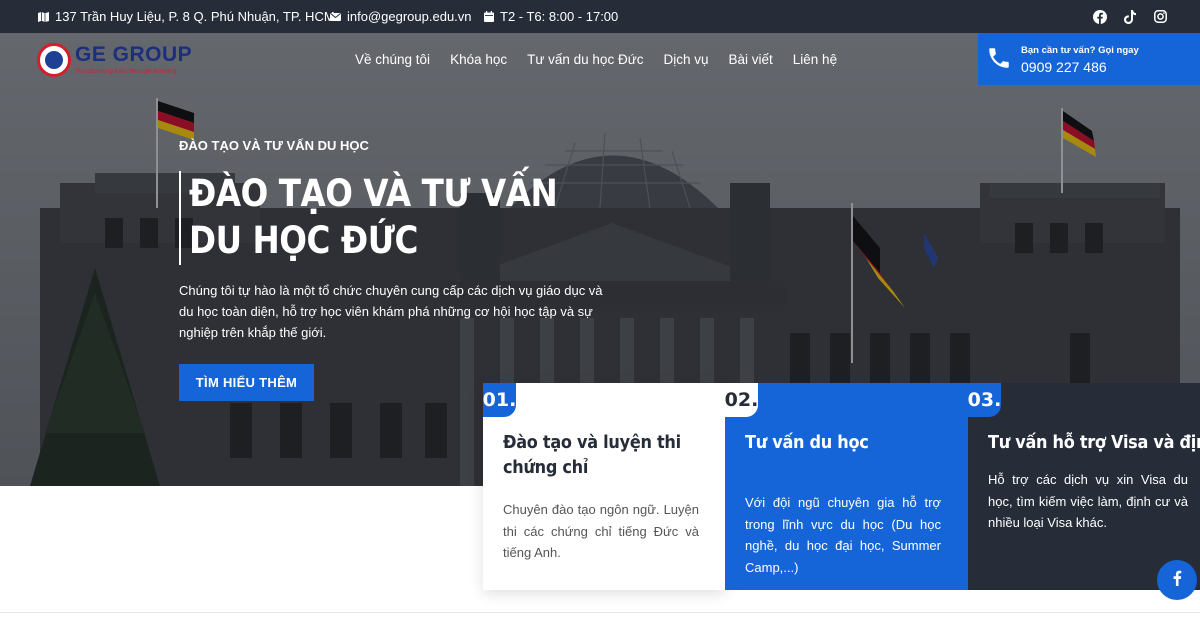  I want to click on facebook-float-button, so click(1177, 580).